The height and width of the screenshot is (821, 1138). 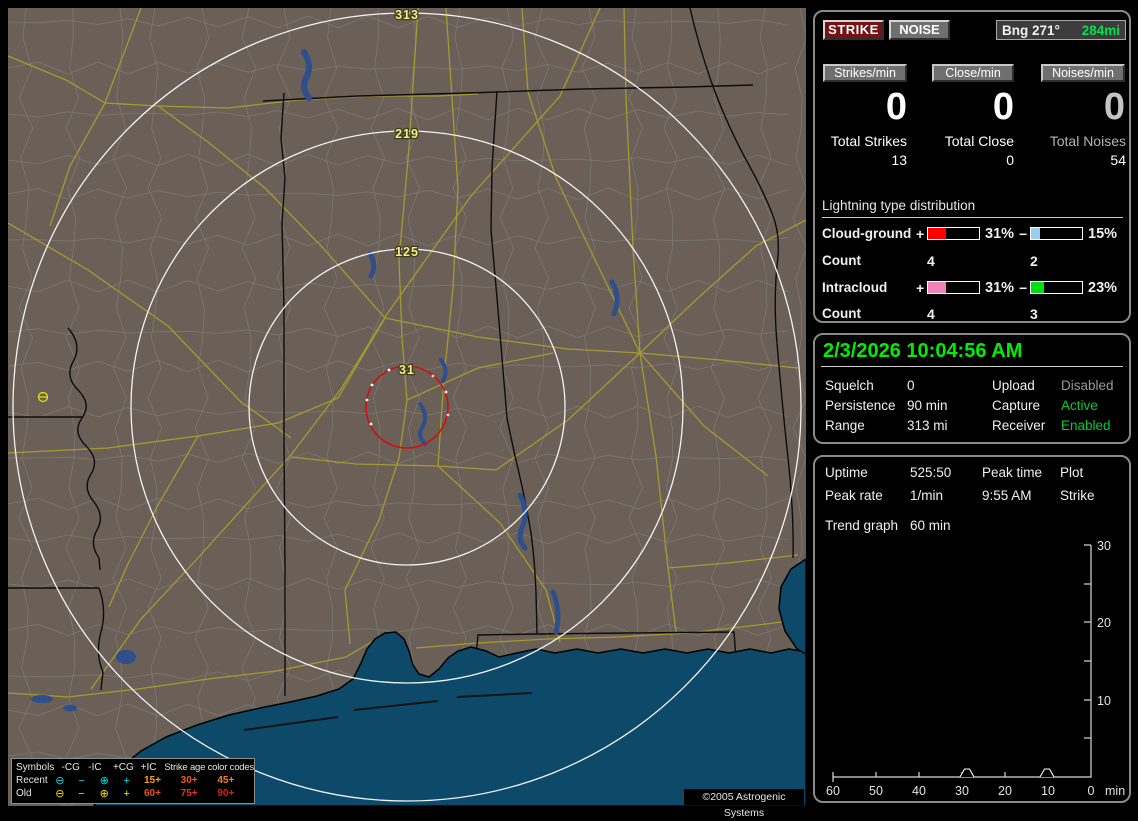 What do you see at coordinates (35, 767) in the screenshot?
I see `legend-symbols-header: Symbols` at bounding box center [35, 767].